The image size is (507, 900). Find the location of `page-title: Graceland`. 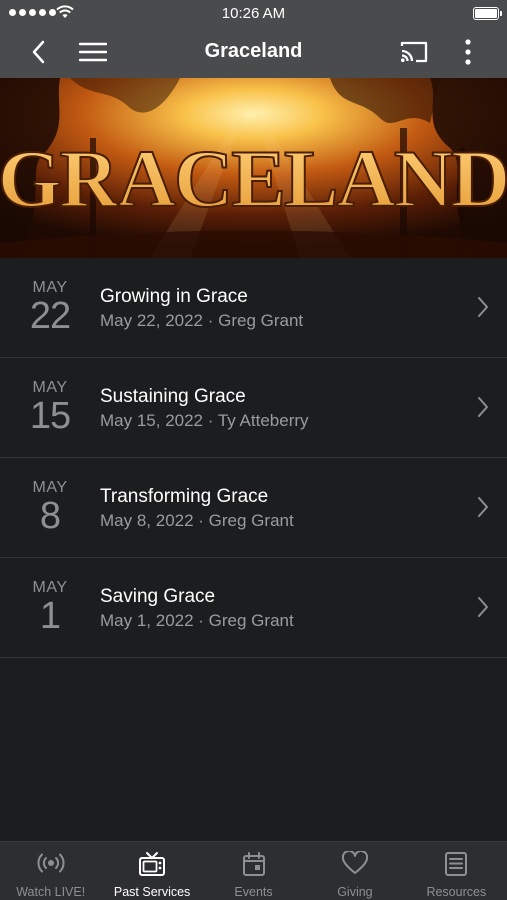

page-title: Graceland is located at coordinates (253, 51).